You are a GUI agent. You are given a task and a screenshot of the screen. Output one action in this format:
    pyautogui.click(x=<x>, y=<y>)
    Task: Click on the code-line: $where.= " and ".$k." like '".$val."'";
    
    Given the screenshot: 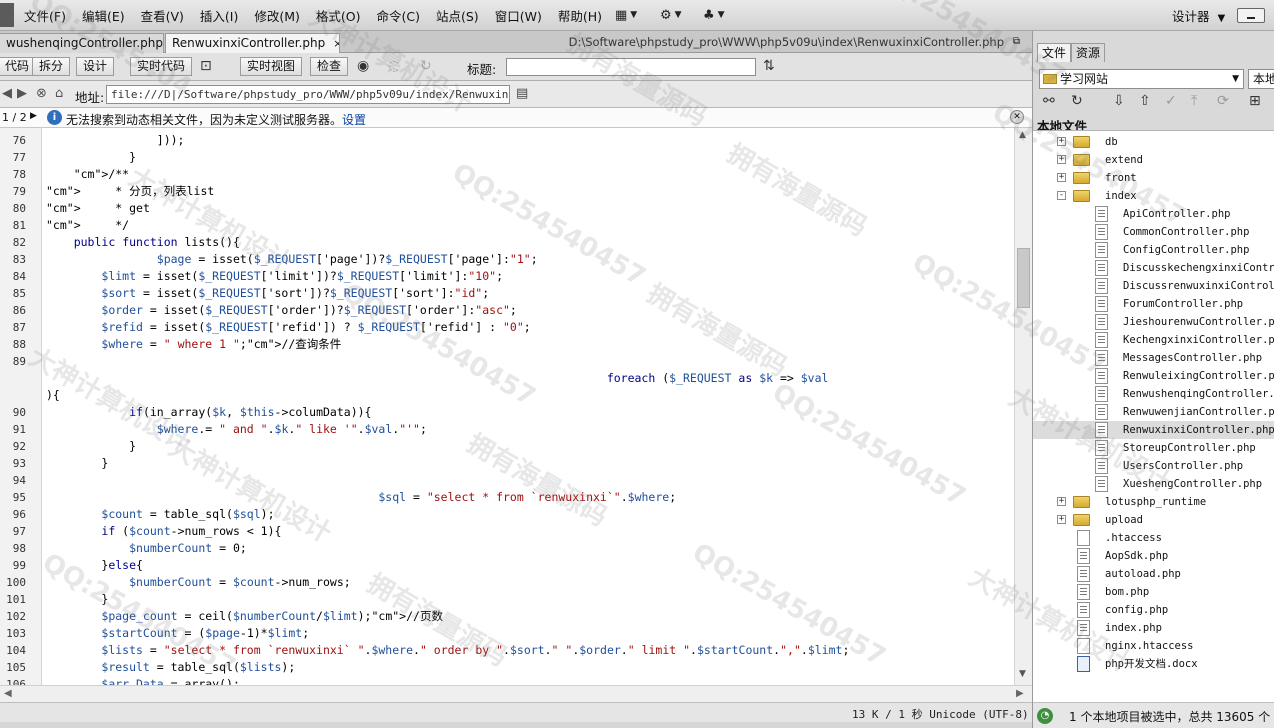 What is the action you would take?
    pyautogui.click(x=236, y=429)
    